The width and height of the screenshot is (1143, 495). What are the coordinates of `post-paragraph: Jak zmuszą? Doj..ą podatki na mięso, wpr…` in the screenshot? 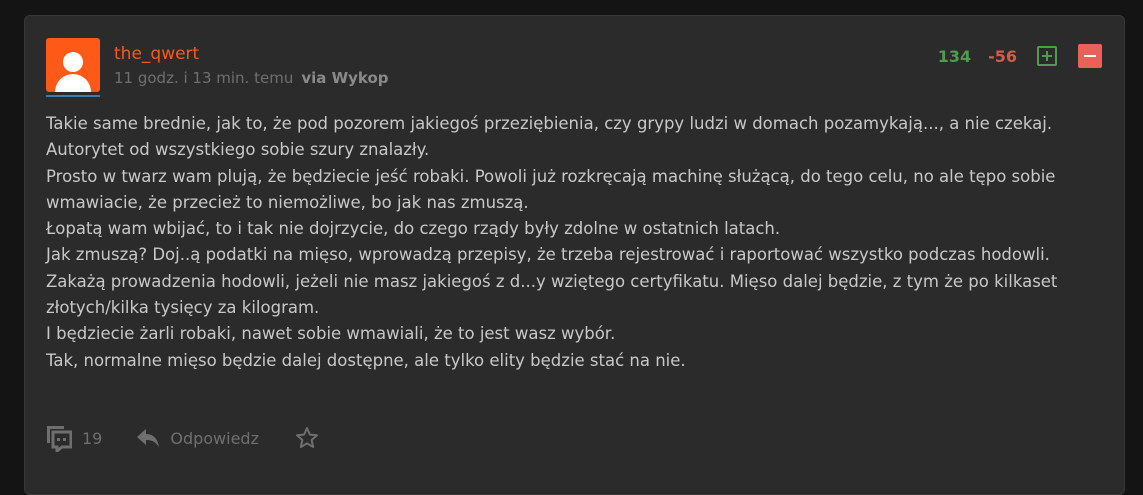 It's located at (552, 281).